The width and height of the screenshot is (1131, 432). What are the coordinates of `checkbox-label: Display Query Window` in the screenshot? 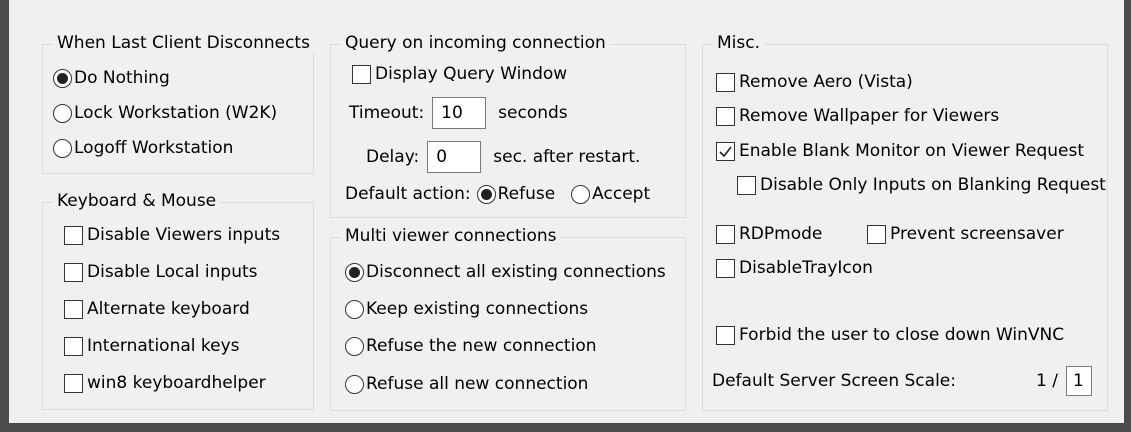 It's located at (471, 74).